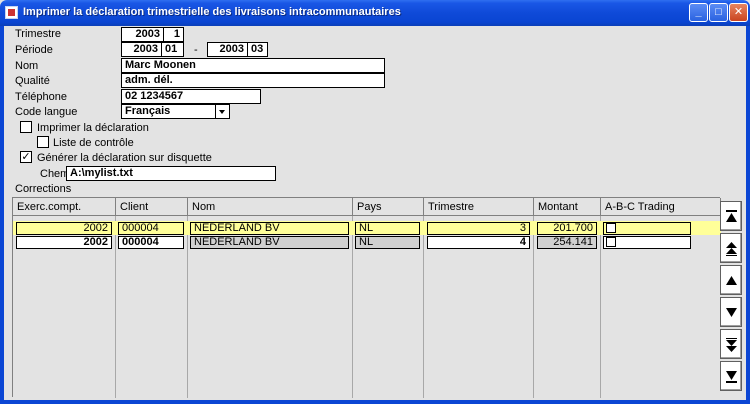 This screenshot has width=750, height=404. I want to click on cell-trimestre: 3, so click(478, 228).